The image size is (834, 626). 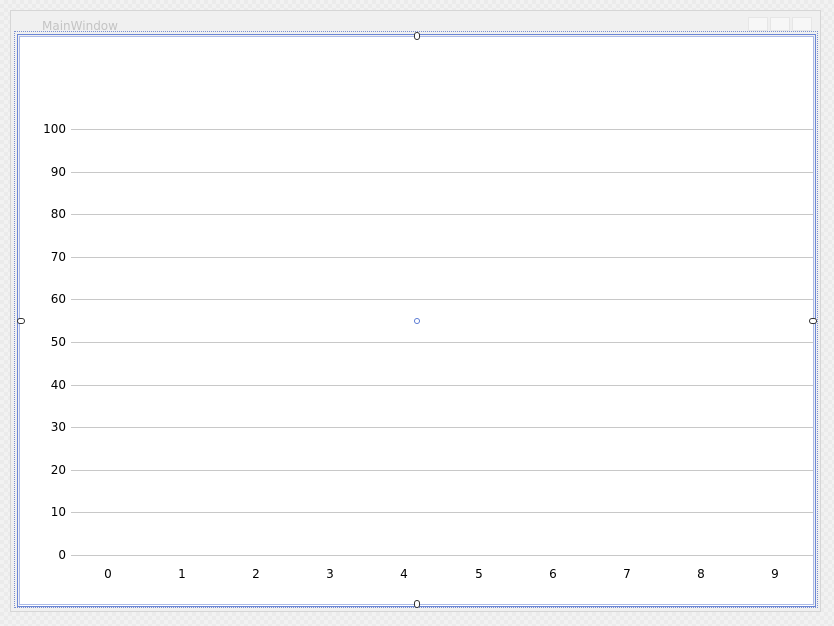 I want to click on y-tick-label: 10, so click(x=58, y=512).